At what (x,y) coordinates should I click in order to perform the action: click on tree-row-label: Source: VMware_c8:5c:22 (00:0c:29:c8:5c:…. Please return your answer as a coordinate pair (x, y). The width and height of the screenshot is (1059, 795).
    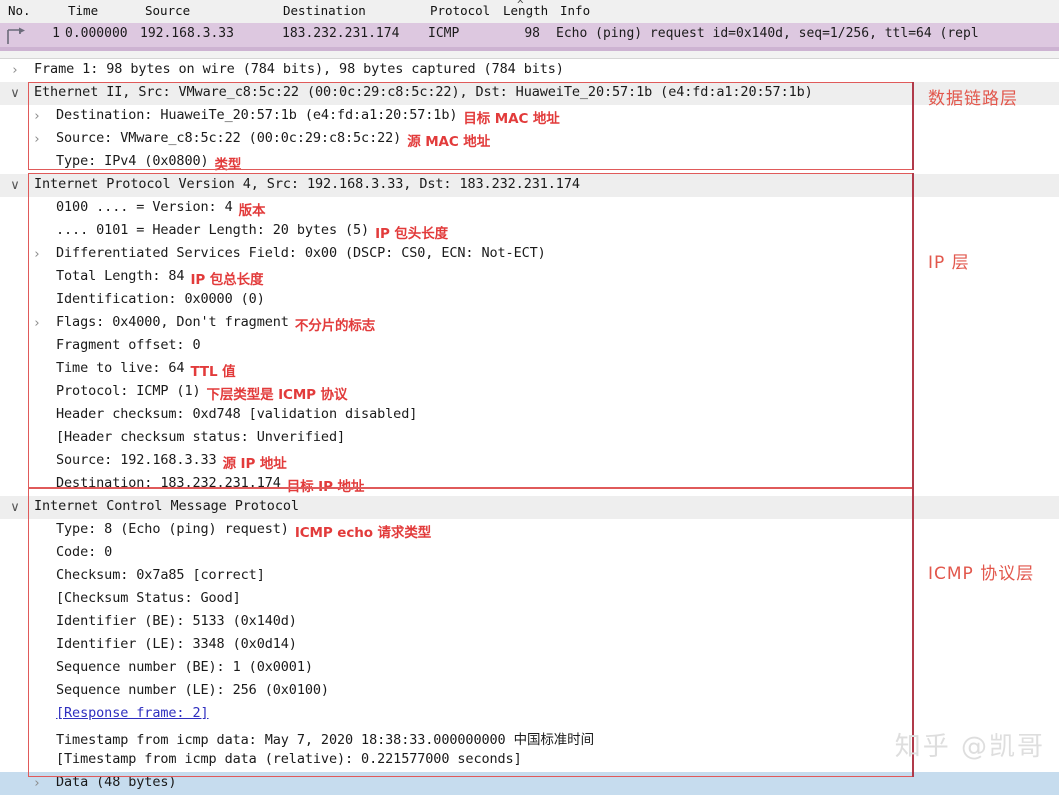
    Looking at the image, I should click on (229, 138).